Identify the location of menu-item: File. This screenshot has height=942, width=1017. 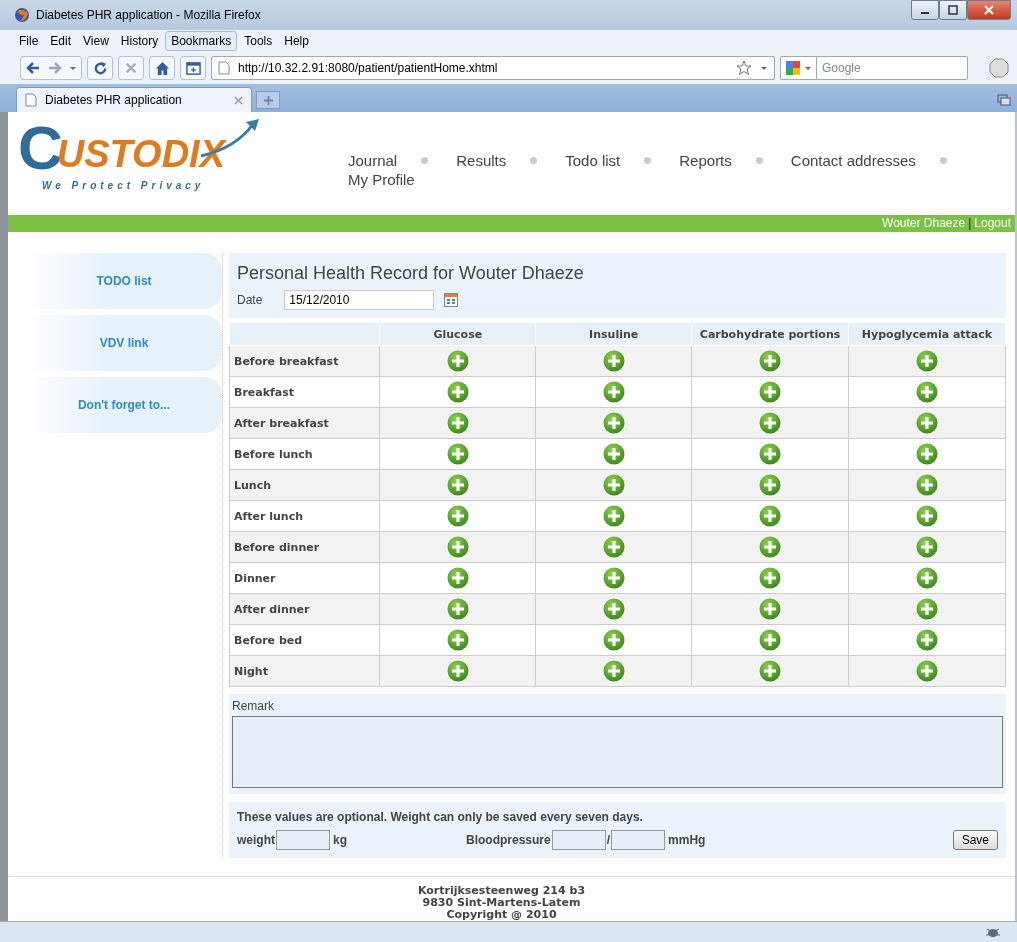
(29, 41).